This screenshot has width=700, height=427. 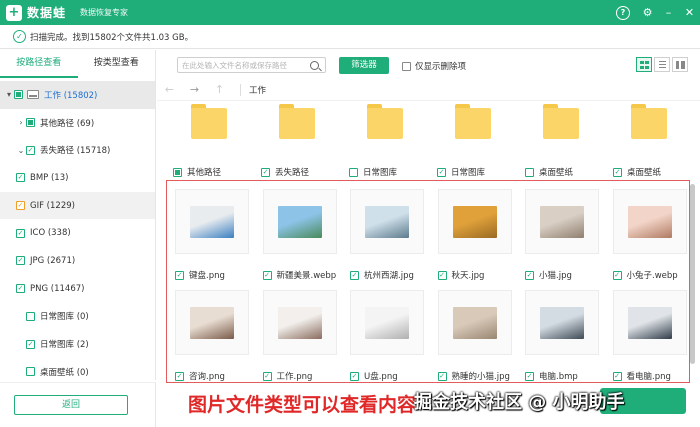 I want to click on tree-item: PNG (11467), so click(x=77, y=289).